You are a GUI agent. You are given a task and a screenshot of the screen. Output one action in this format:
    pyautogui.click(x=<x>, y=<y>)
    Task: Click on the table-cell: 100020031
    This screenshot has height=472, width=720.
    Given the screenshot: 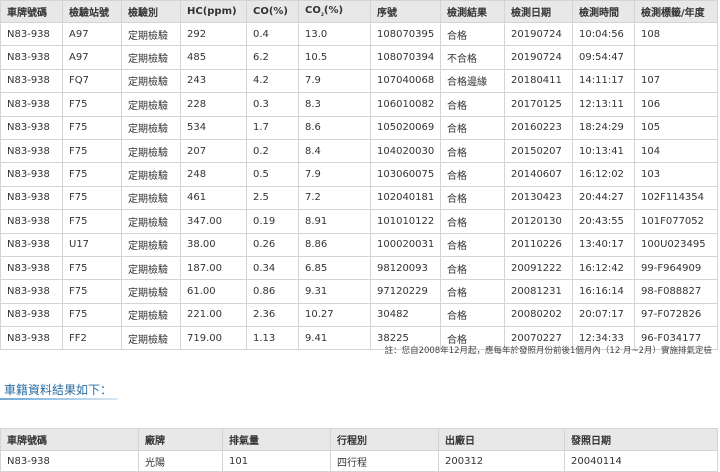 What is the action you would take?
    pyautogui.click(x=405, y=244)
    